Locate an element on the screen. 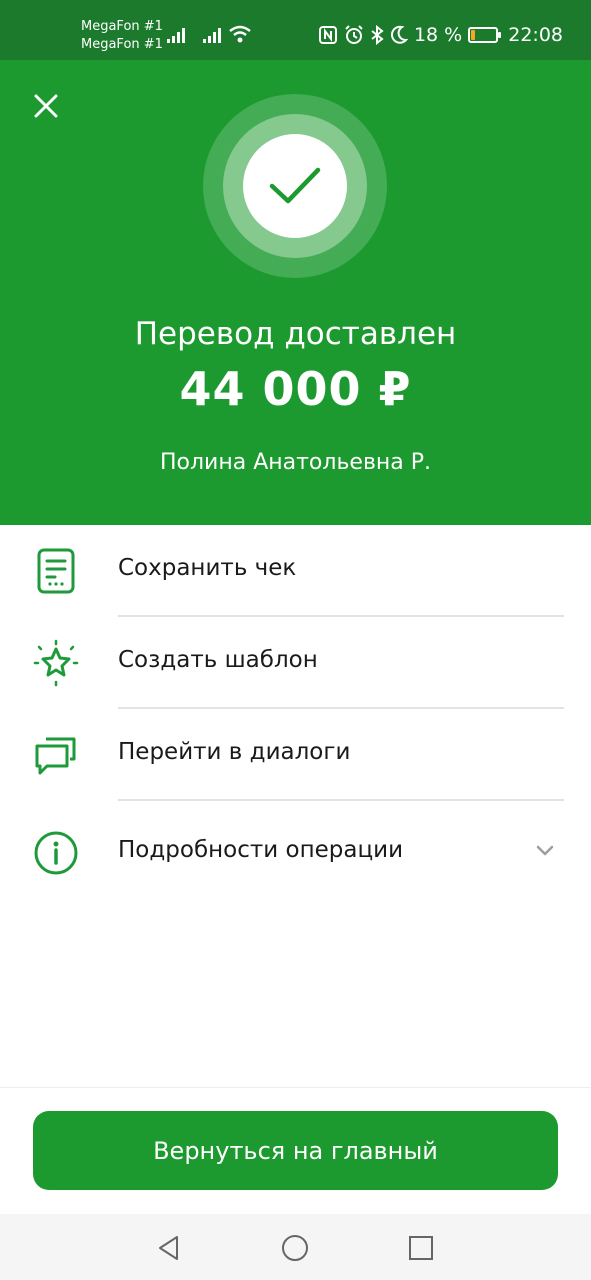  clock: 22:08 is located at coordinates (535, 35).